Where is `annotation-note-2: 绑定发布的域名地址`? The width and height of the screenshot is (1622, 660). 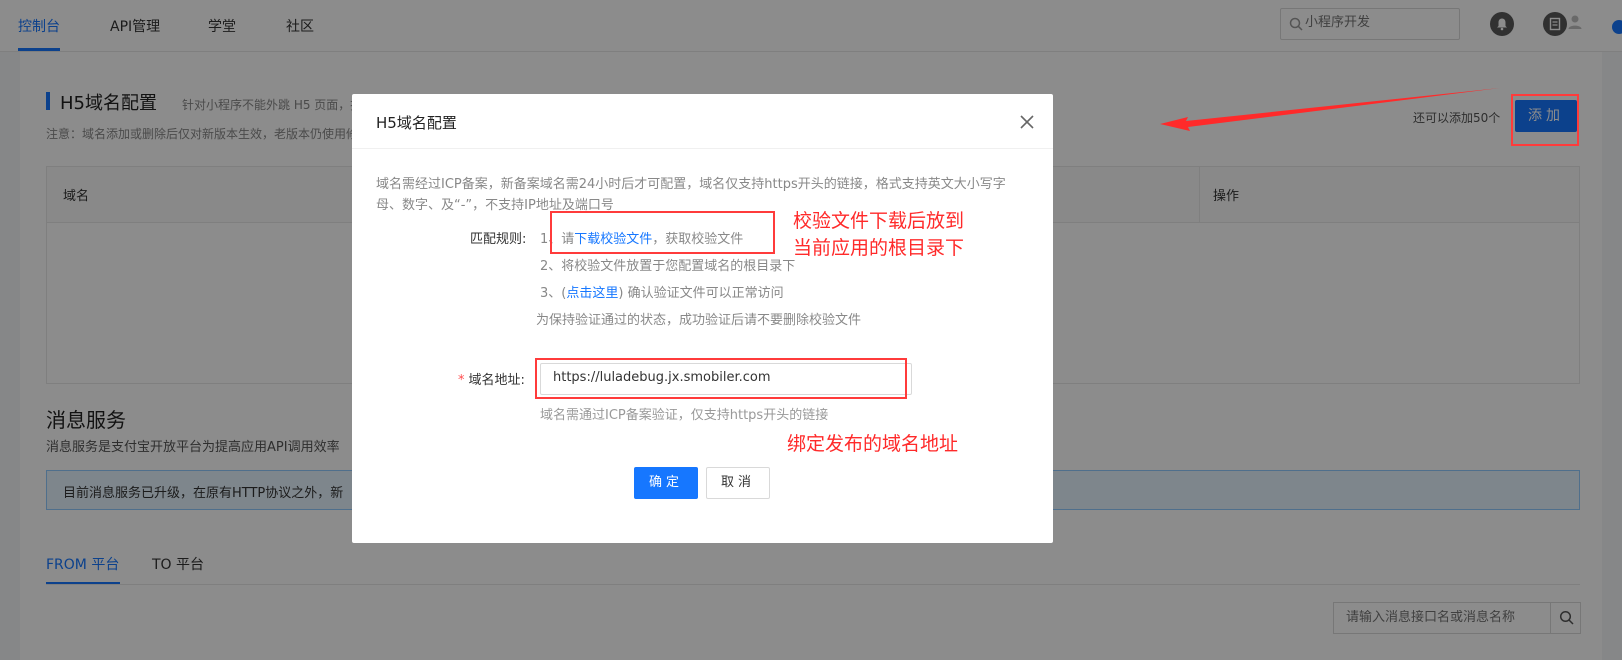 annotation-note-2: 绑定发布的域名地址 is located at coordinates (873, 444).